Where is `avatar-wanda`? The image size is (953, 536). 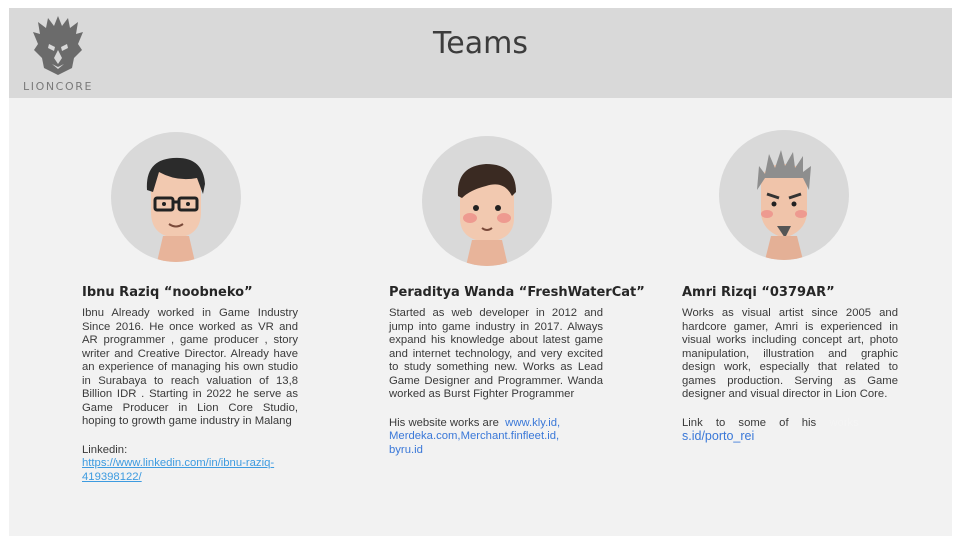 avatar-wanda is located at coordinates (487, 201).